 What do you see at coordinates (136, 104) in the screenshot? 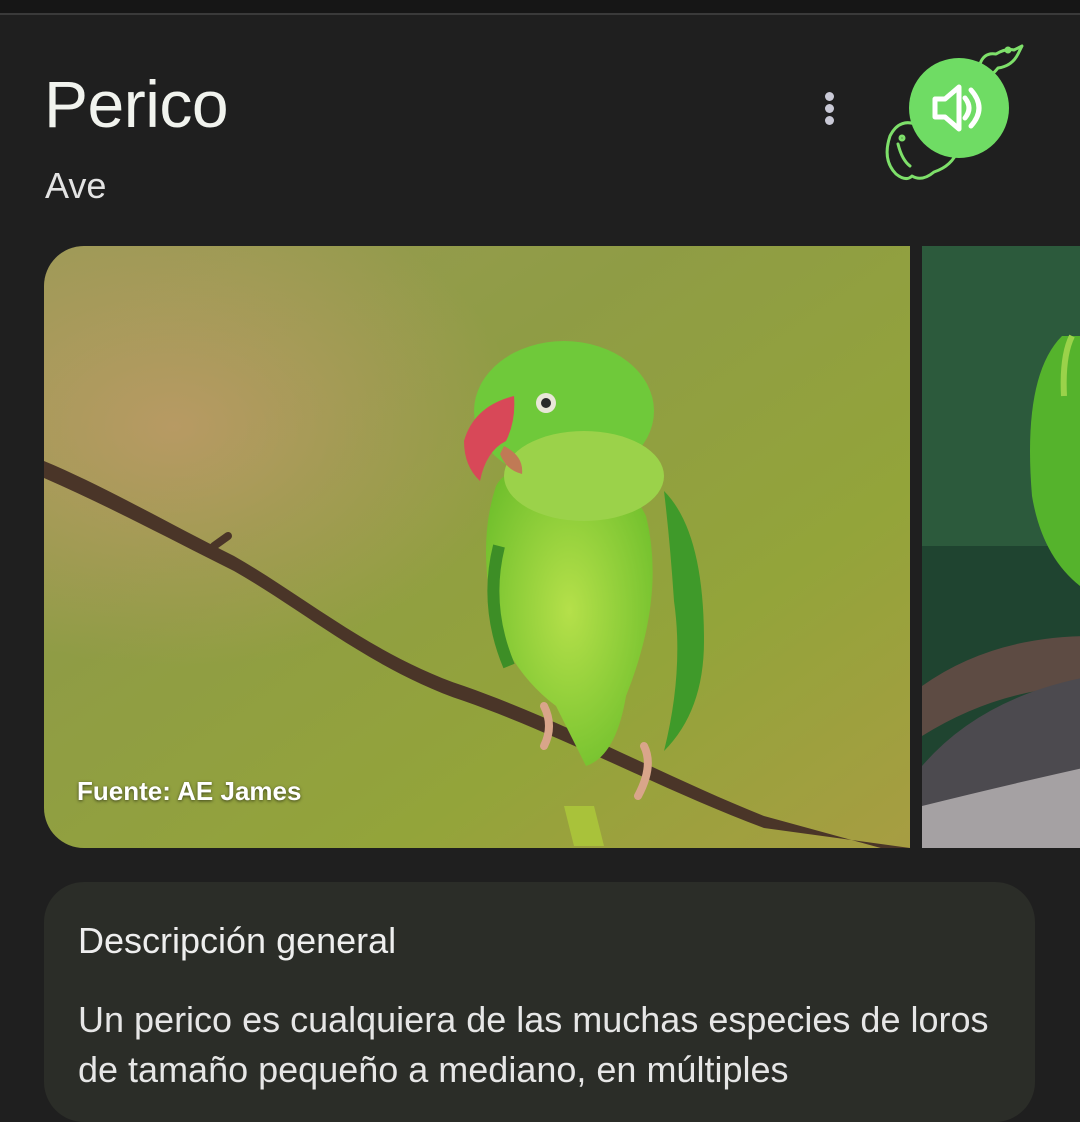
I see `page-title: Perico` at bounding box center [136, 104].